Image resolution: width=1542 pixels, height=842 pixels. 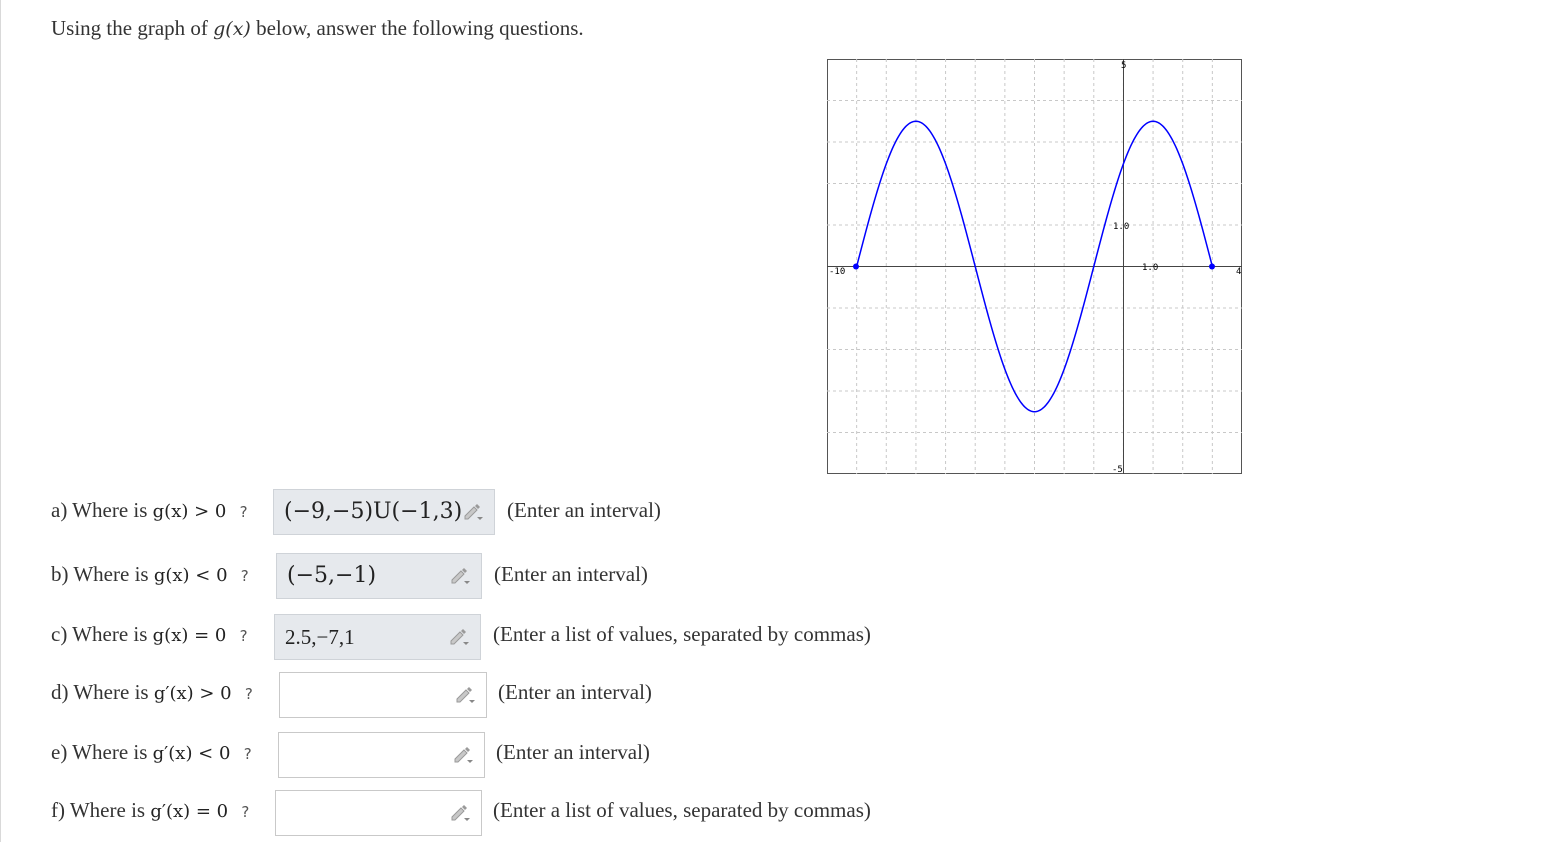 I want to click on question-f: f) Where is g′(x) = 0 ?, so click(x=150, y=810).